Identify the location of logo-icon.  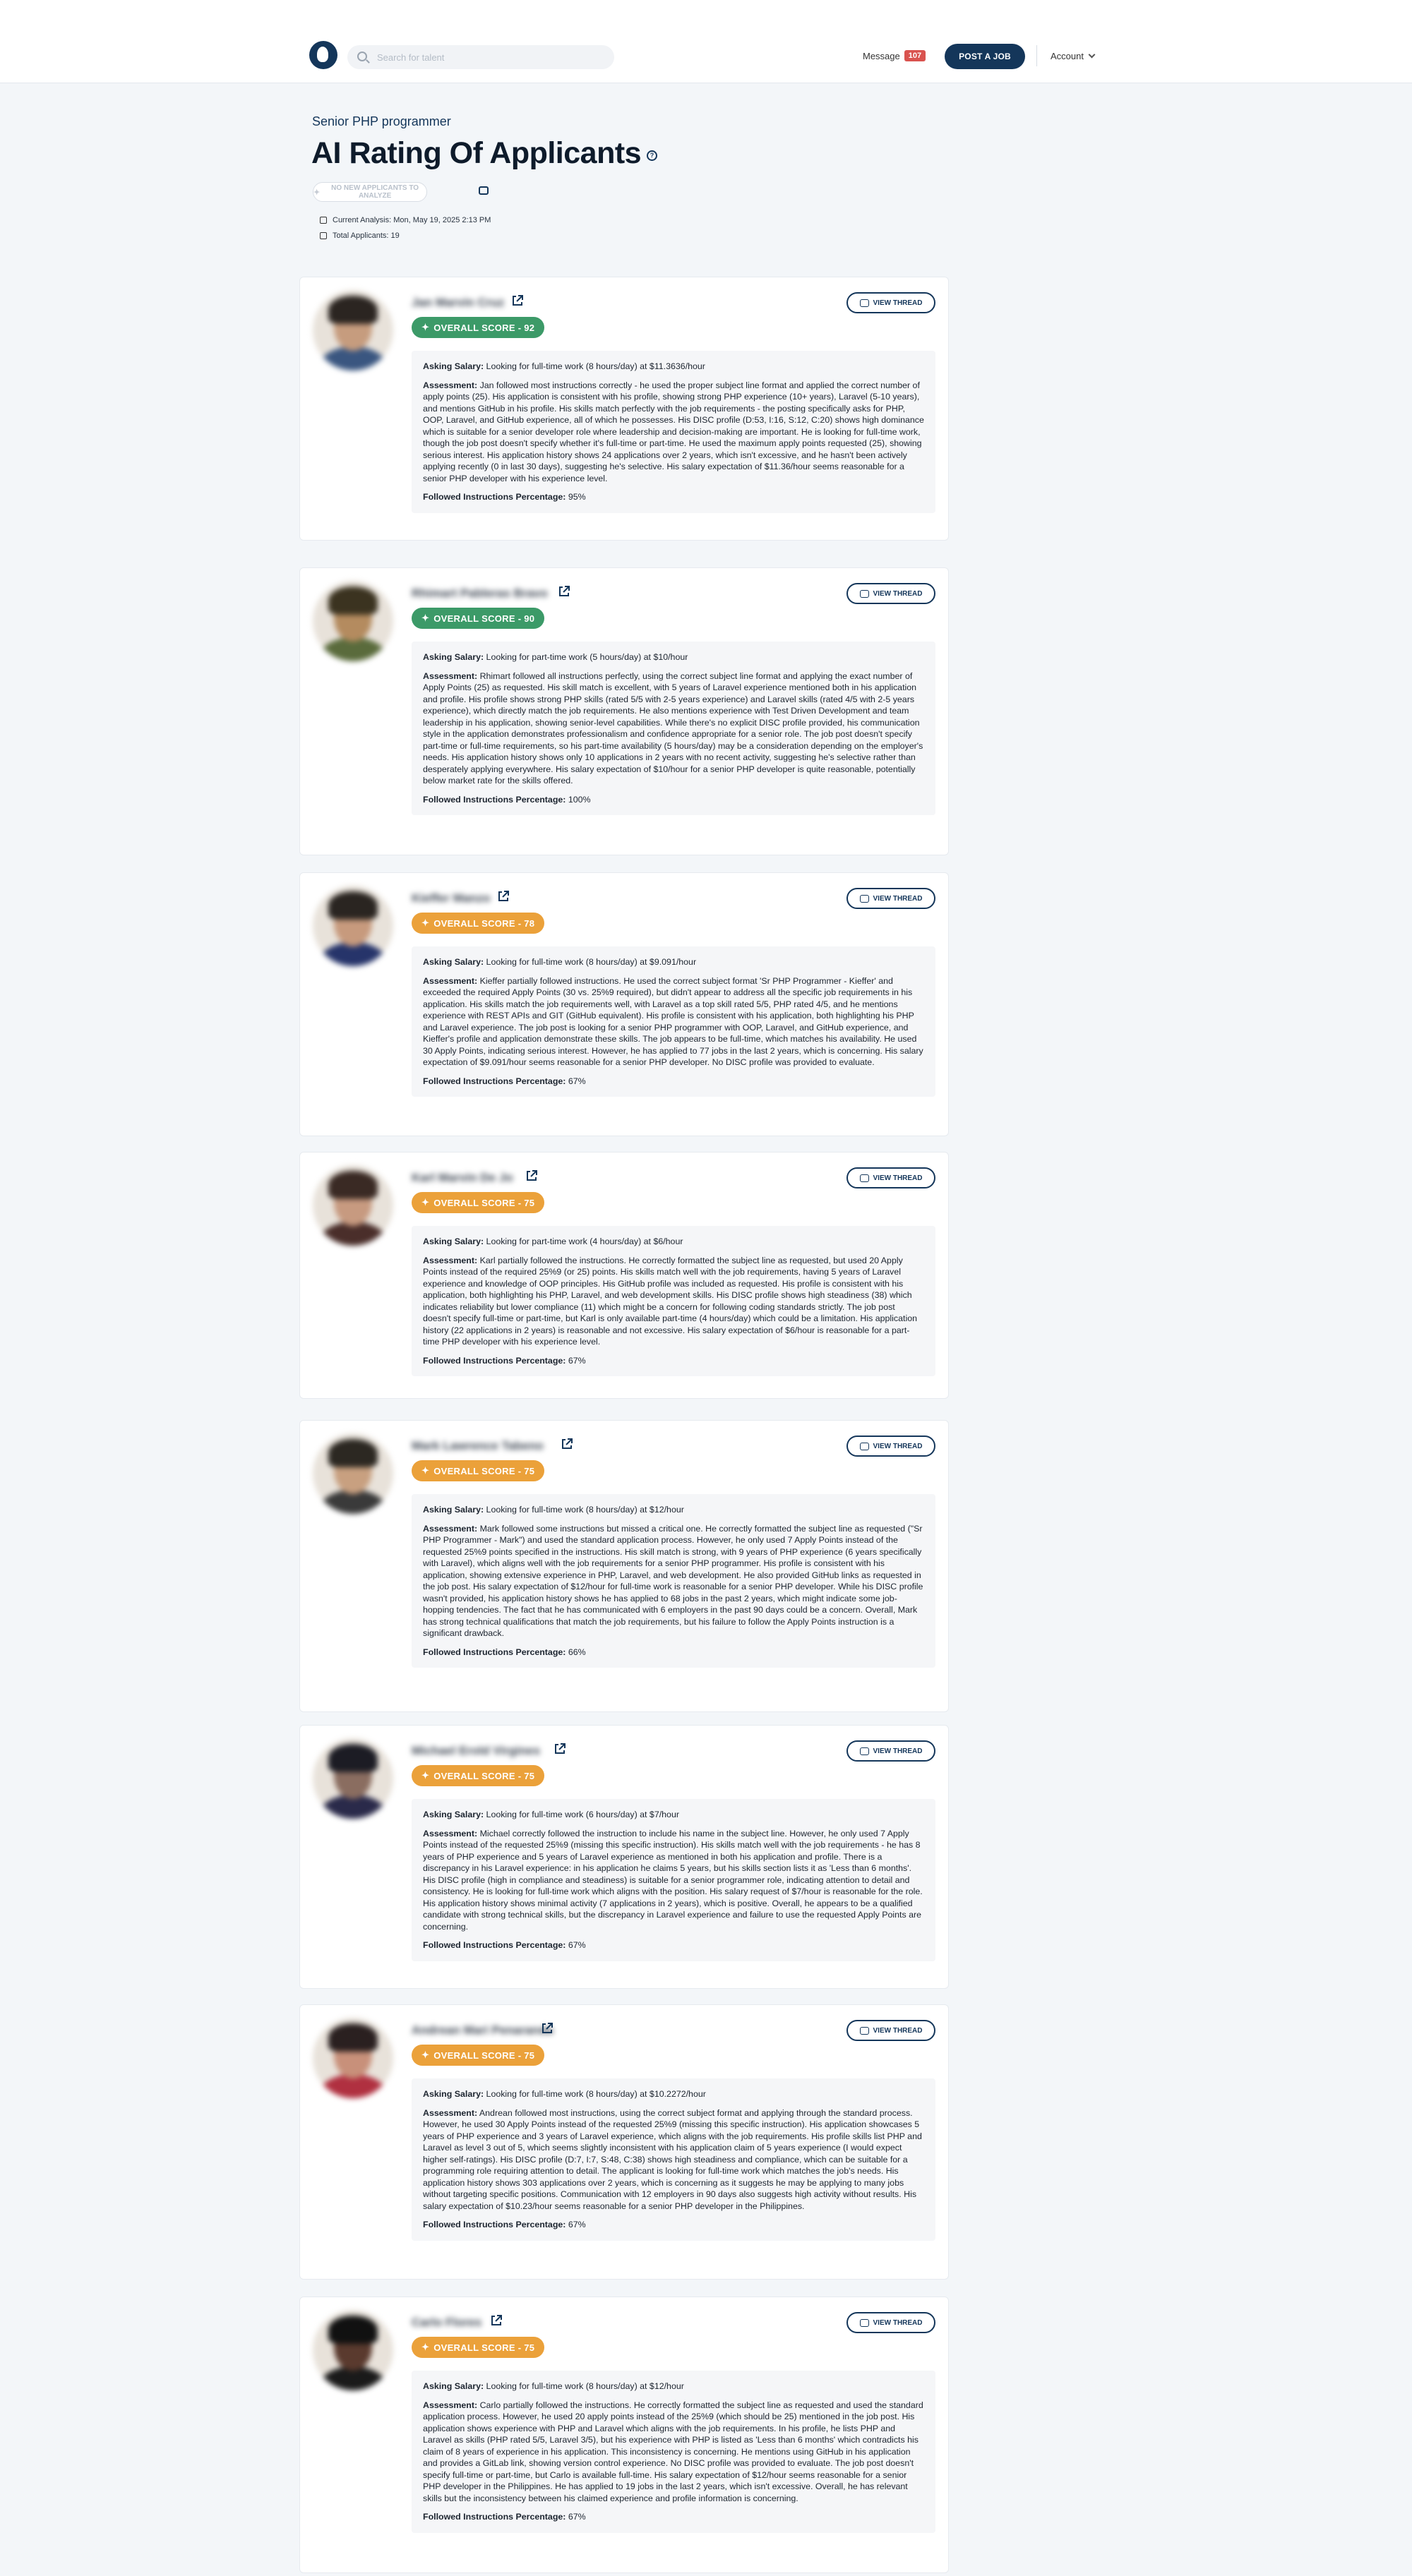
(323, 55).